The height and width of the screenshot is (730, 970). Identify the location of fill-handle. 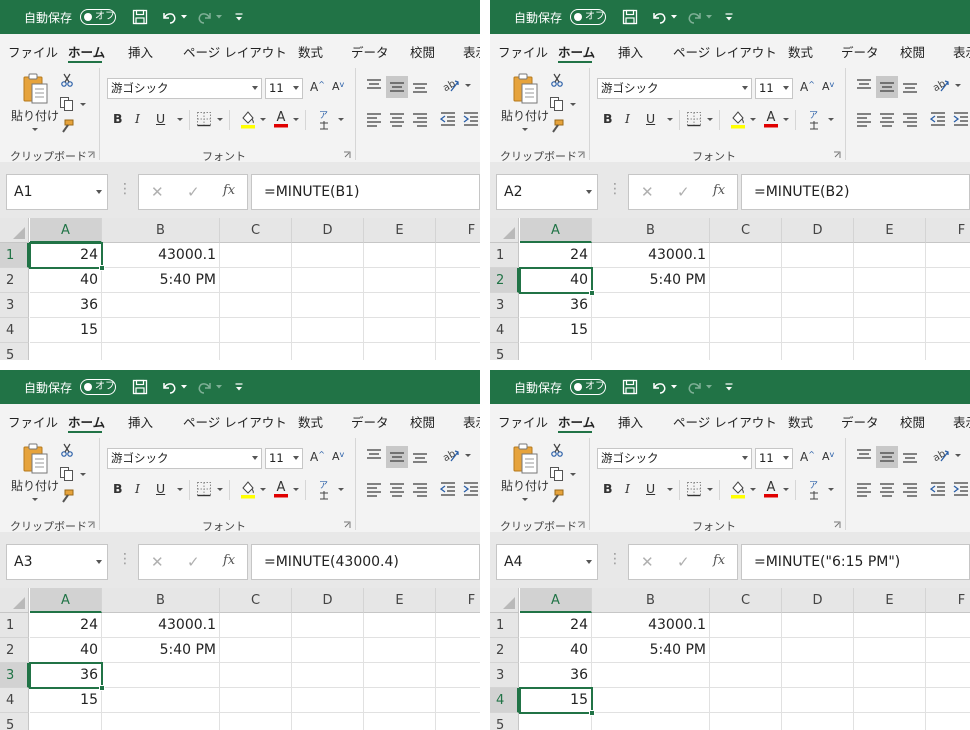
(592, 713).